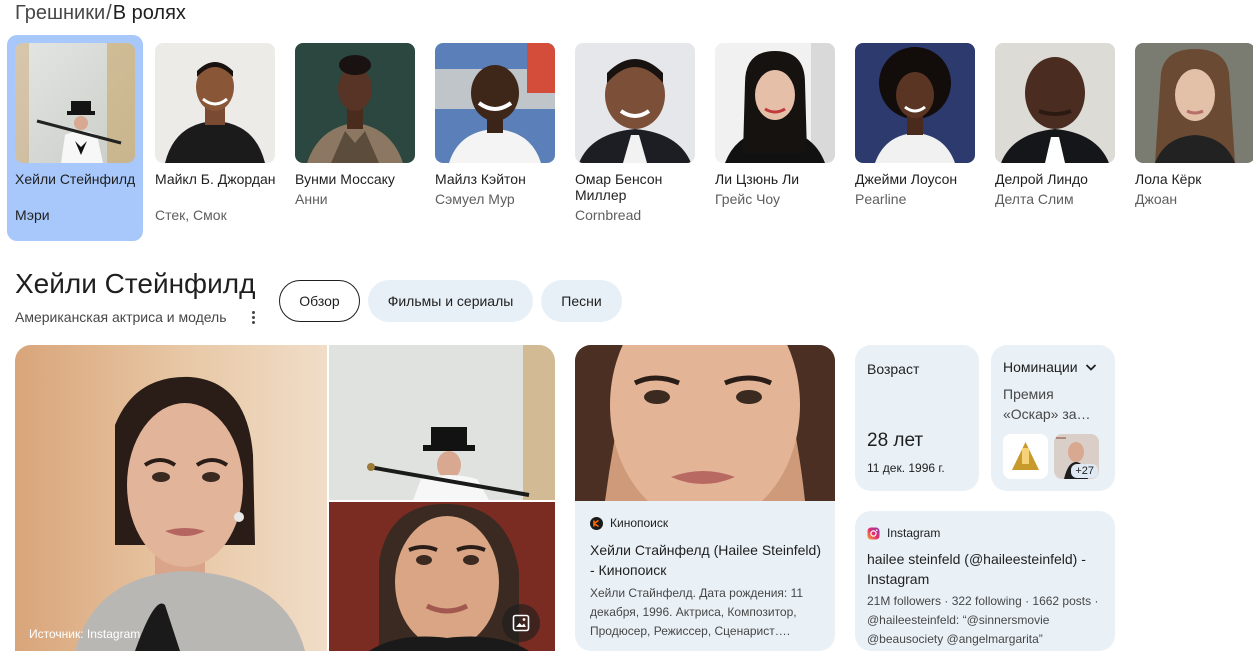 The width and height of the screenshot is (1253, 651). I want to click on chevron-down-icon, so click(1091, 367).